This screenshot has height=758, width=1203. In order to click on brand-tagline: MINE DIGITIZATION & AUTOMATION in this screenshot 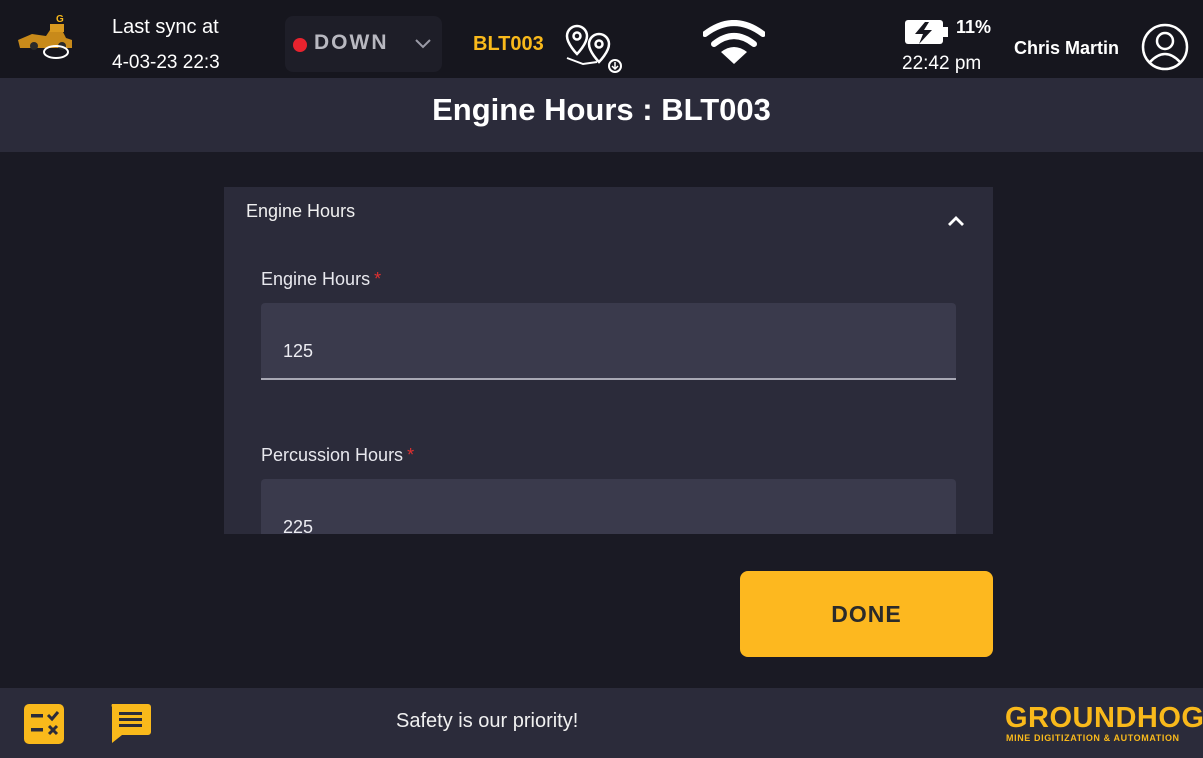, I will do `click(1093, 738)`.